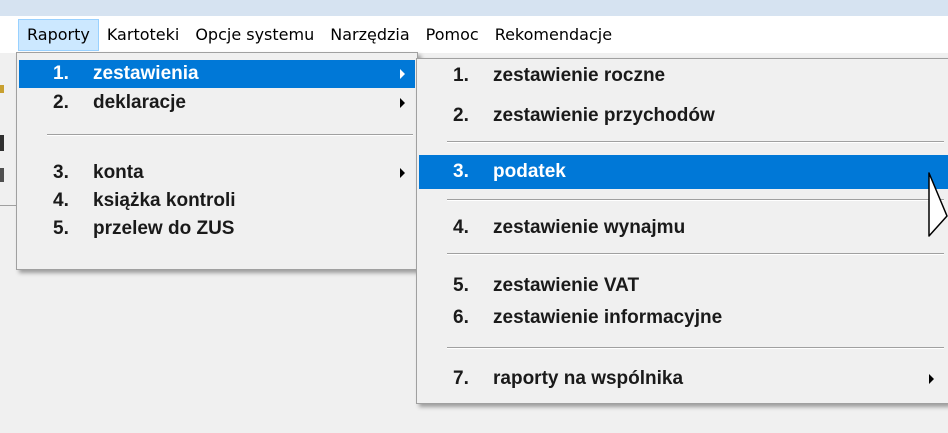  I want to click on menu-item-label: podatek, so click(529, 171).